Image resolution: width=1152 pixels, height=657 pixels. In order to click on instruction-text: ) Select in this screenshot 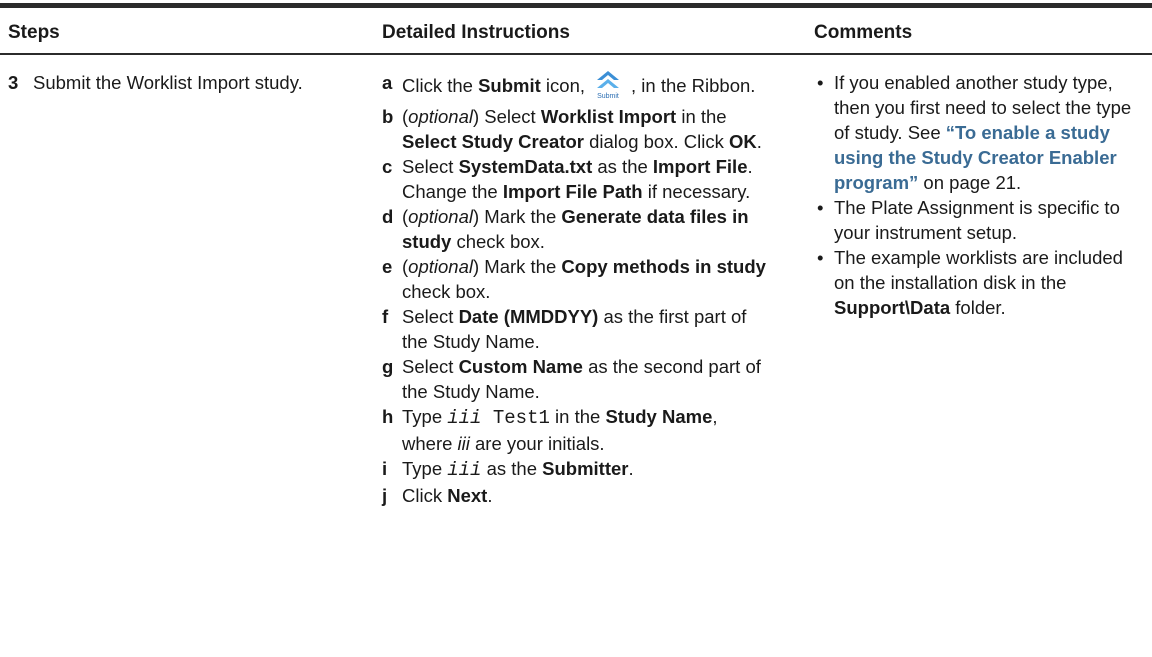, I will do `click(506, 116)`.